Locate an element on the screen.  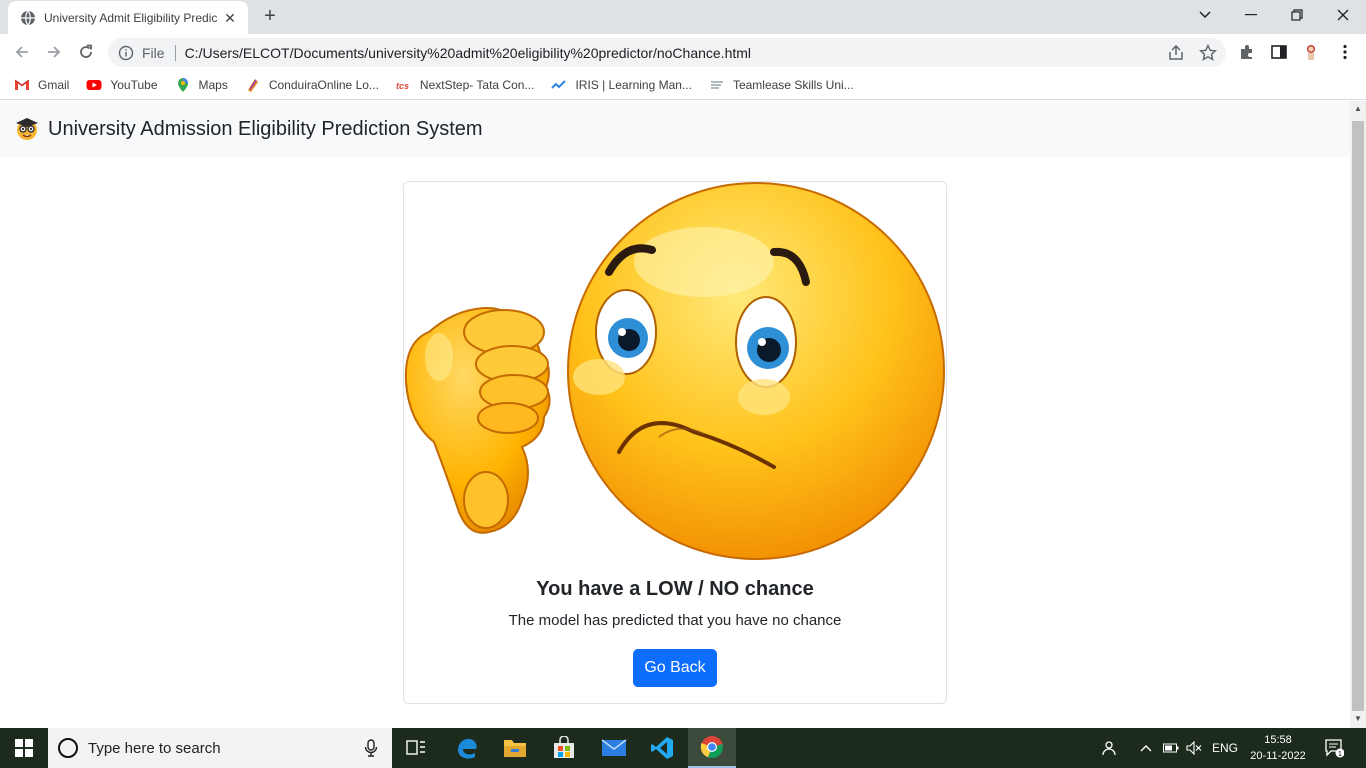
taskbar-chrome is located at coordinates (712, 748).